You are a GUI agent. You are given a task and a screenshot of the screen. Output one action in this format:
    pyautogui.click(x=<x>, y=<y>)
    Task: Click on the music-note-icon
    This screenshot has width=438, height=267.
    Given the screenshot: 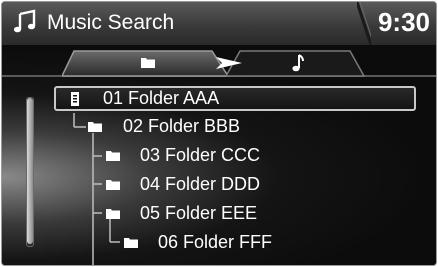 What is the action you would take?
    pyautogui.click(x=24, y=21)
    